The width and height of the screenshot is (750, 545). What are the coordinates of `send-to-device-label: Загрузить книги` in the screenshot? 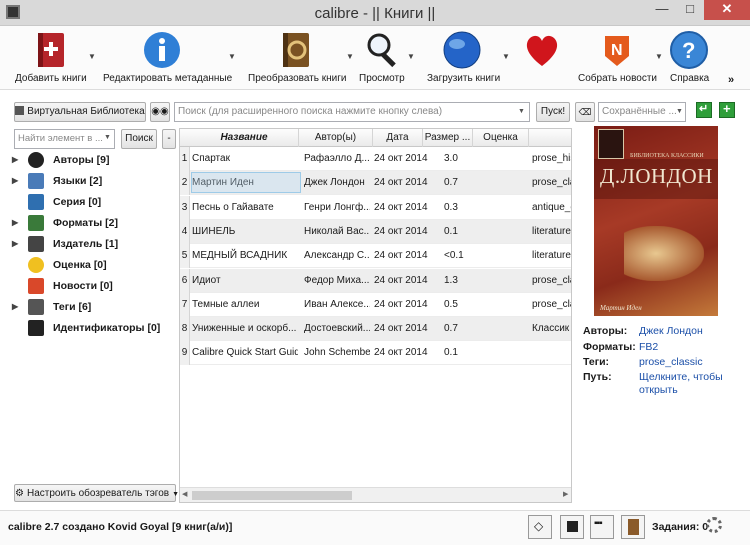 It's located at (464, 78).